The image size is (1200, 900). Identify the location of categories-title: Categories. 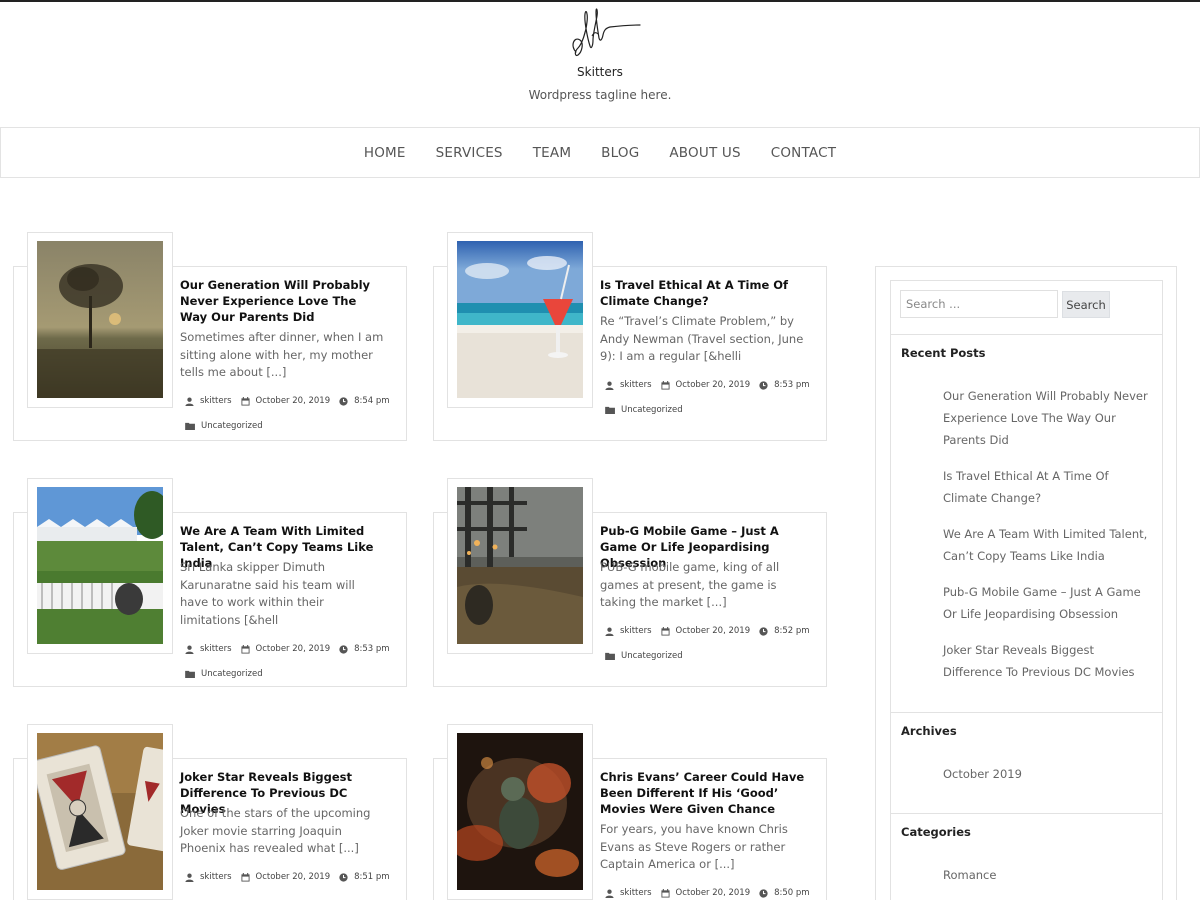
(936, 832).